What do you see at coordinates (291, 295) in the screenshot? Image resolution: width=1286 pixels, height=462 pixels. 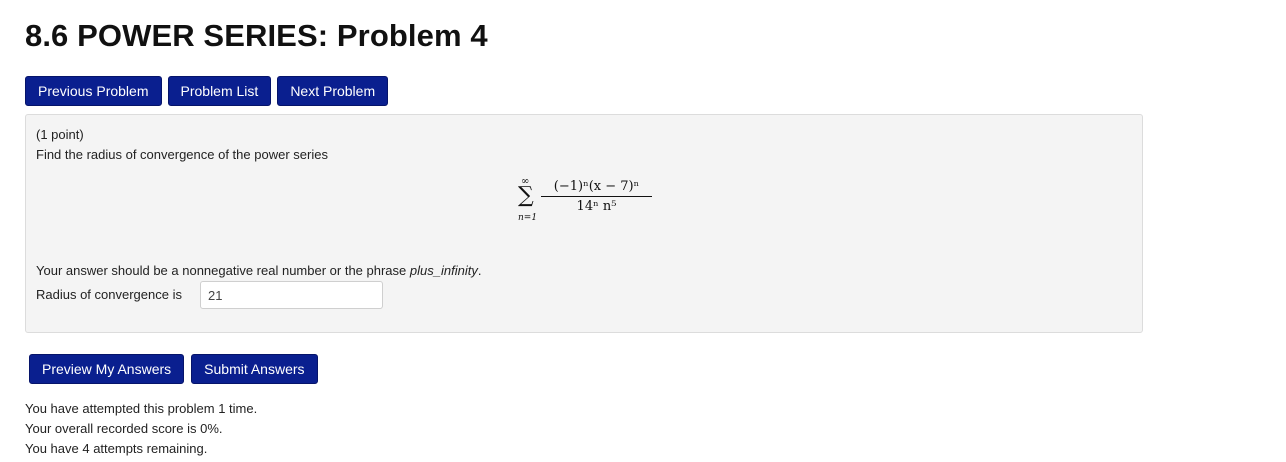 I see `radius-answer-input` at bounding box center [291, 295].